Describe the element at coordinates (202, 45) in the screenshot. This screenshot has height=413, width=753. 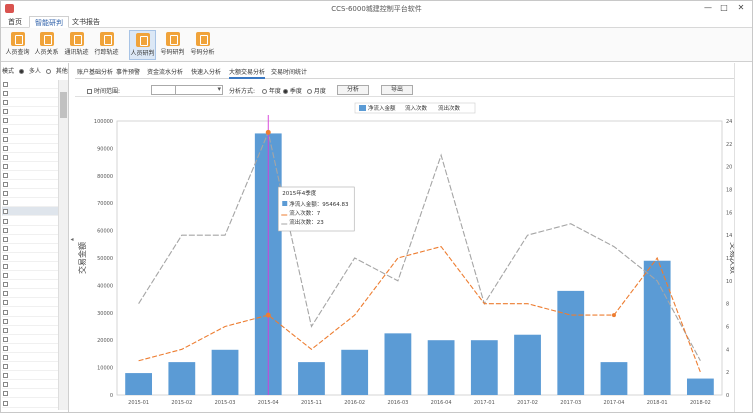
I see `ribbon-number-stats-button: 号码分析` at that location.